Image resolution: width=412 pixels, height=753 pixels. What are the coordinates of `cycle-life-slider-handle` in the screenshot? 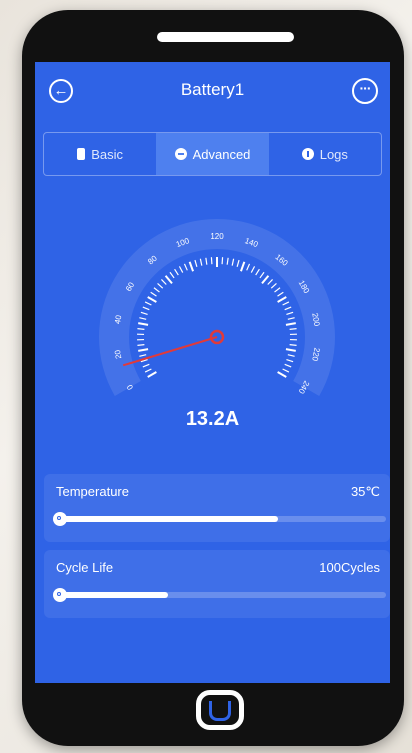 It's located at (60, 595).